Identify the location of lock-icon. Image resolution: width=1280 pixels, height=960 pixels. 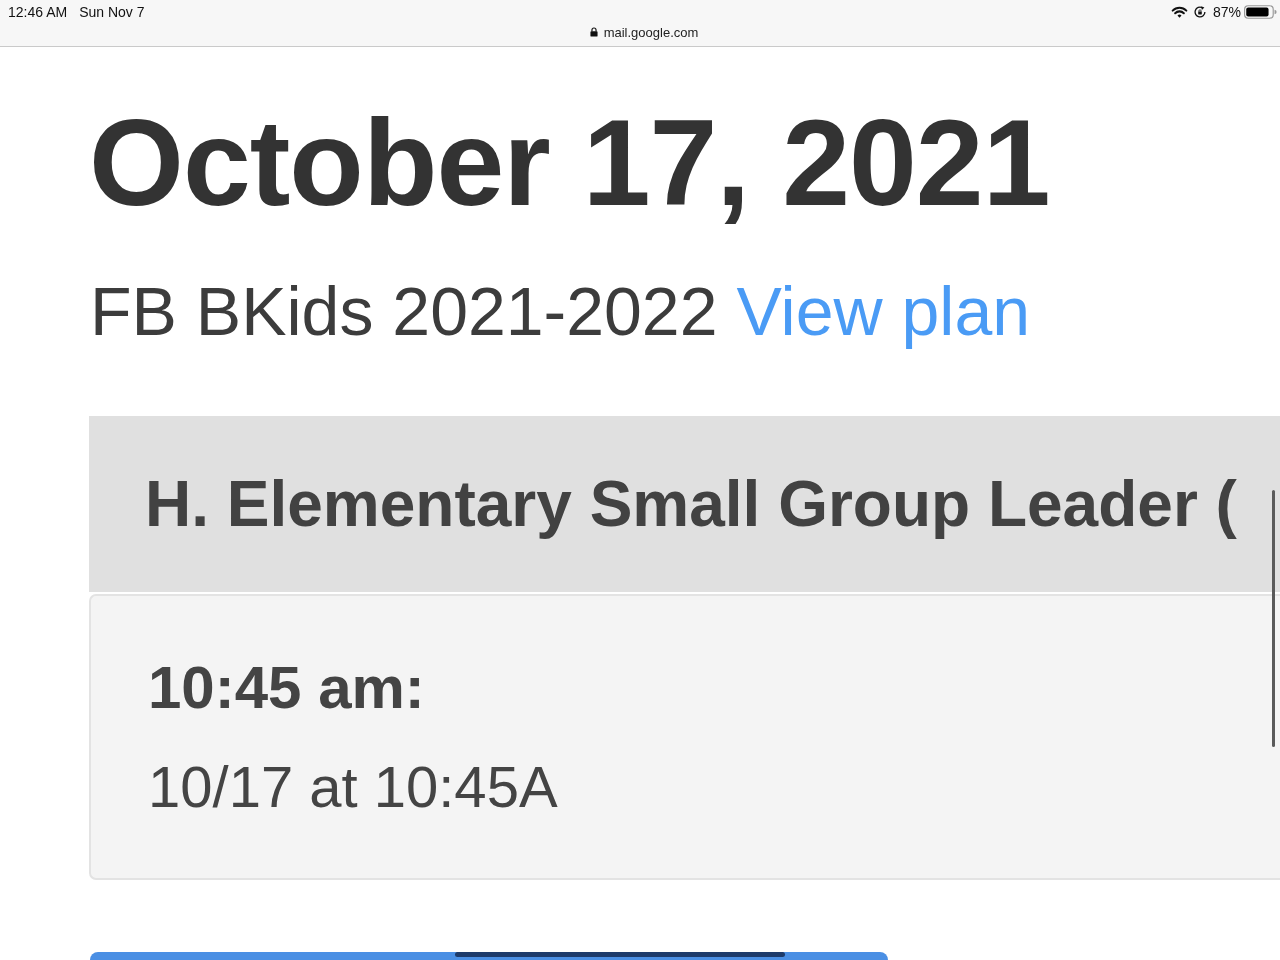
(593, 32).